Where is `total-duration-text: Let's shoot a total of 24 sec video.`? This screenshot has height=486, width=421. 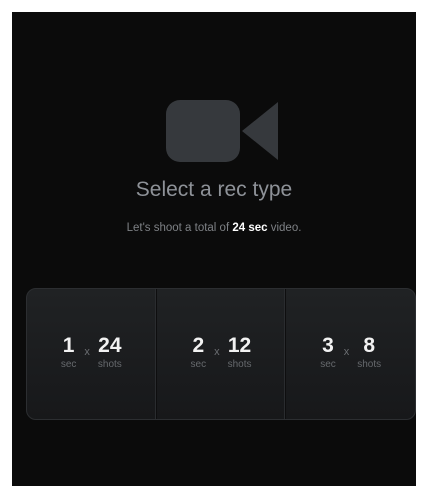 total-duration-text: Let's shoot a total of 24 sec video. is located at coordinates (214, 228).